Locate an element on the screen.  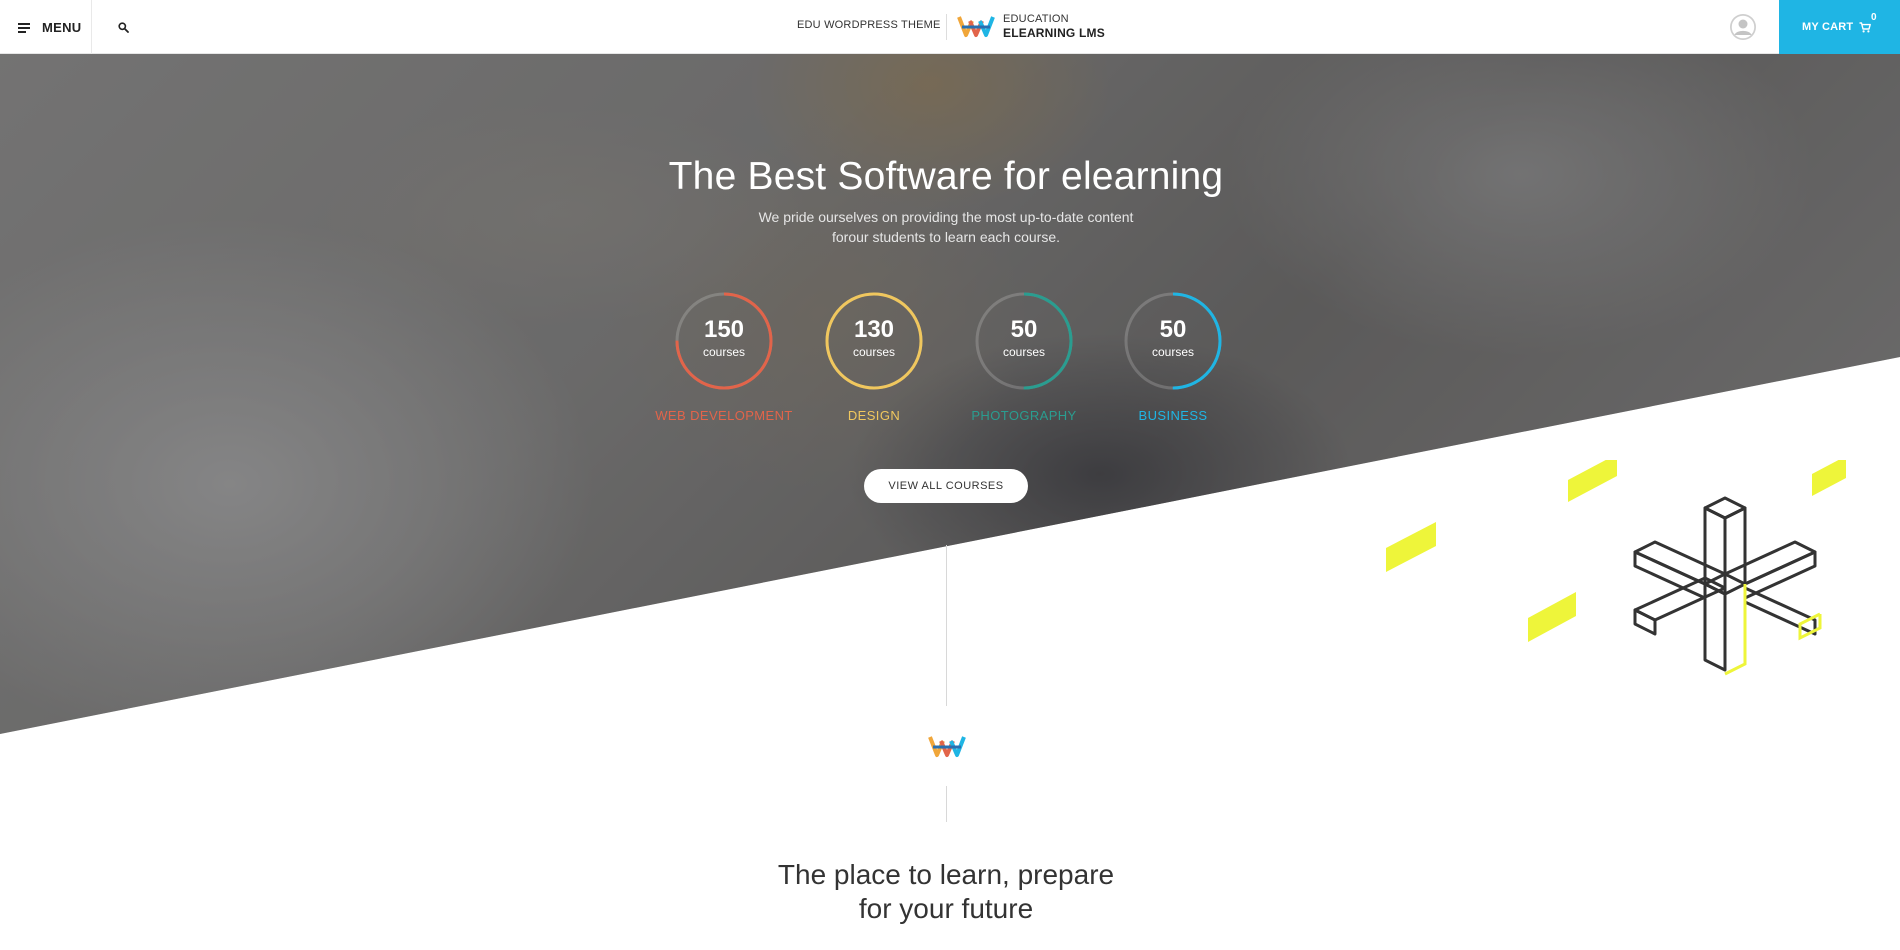
stat-design: 130 courses DESIGN is located at coordinates (874, 357).